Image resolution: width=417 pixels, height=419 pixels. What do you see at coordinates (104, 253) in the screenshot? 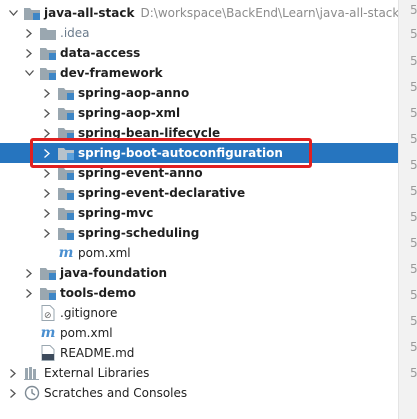
I see `dev-pom-label: pom.xml` at bounding box center [104, 253].